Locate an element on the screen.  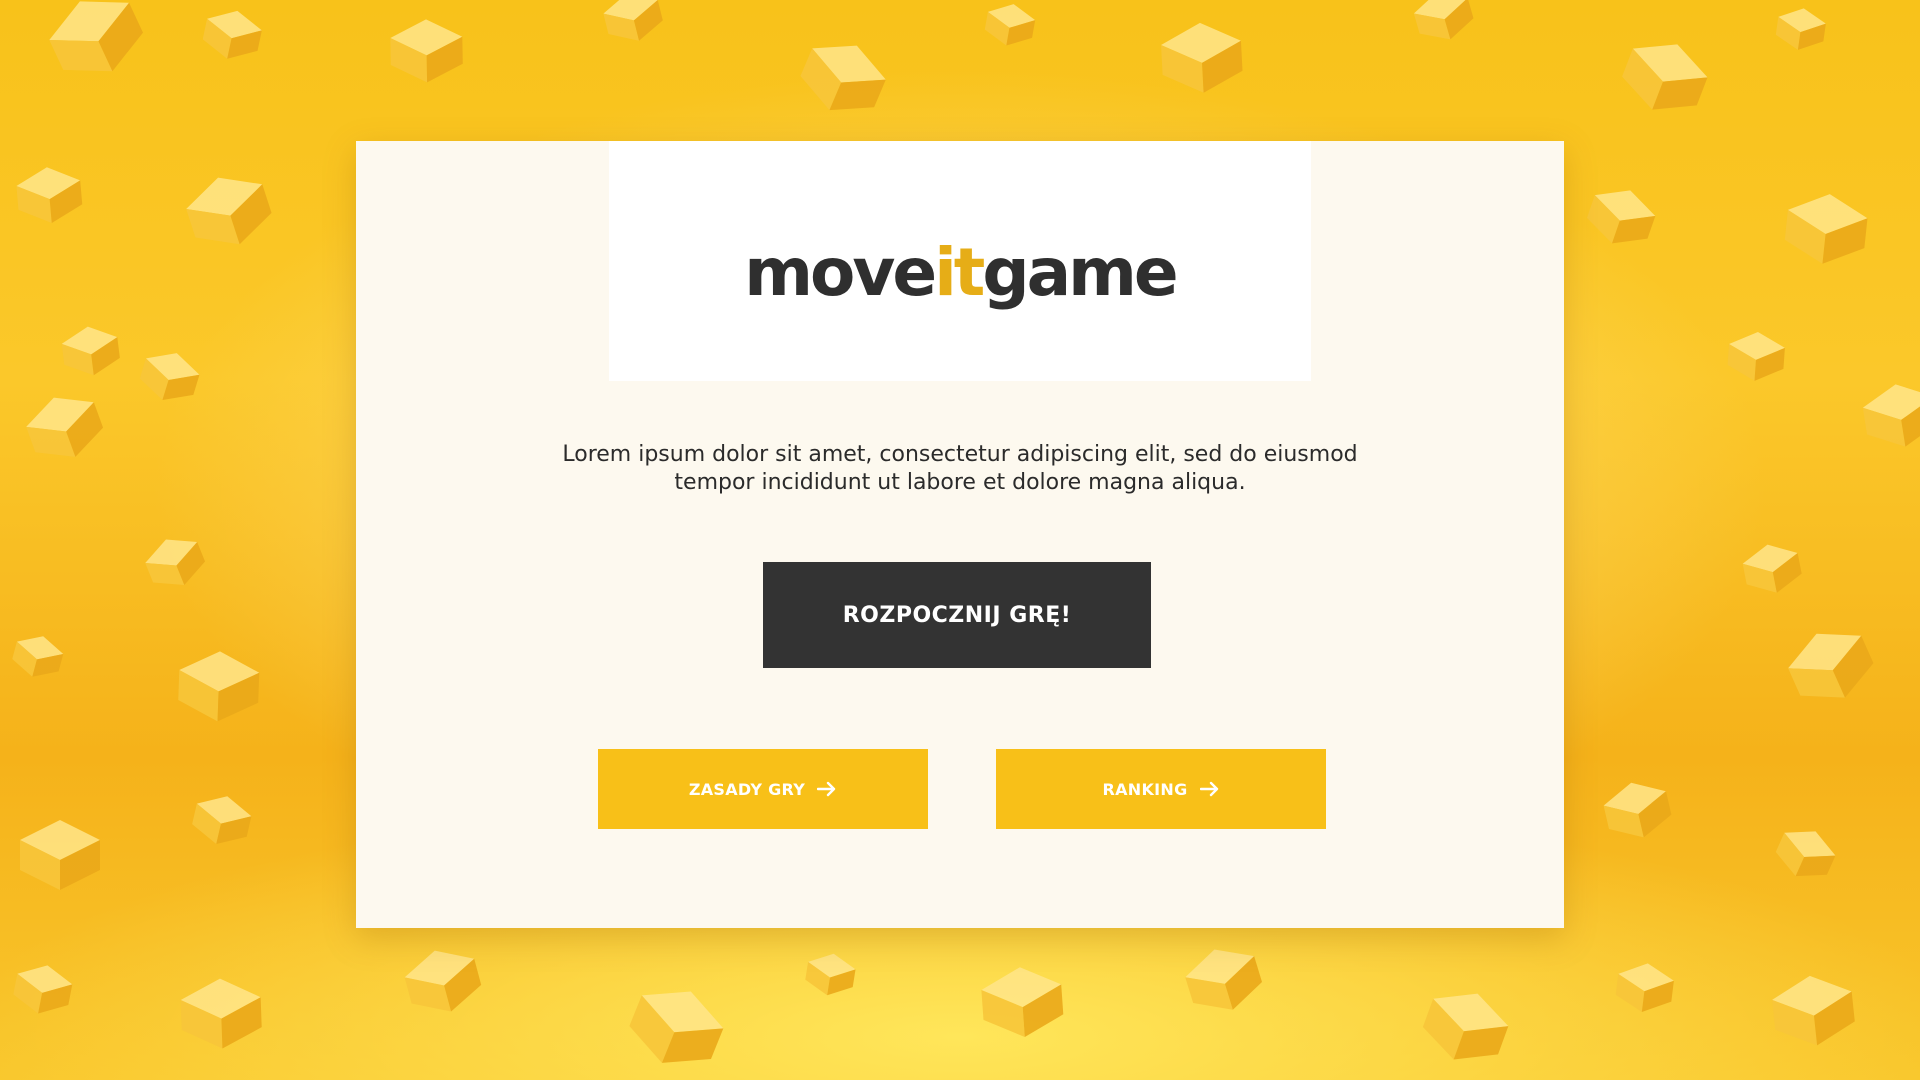
start-game-button: ROZPOCZNIJ GRĘ! is located at coordinates (957, 615).